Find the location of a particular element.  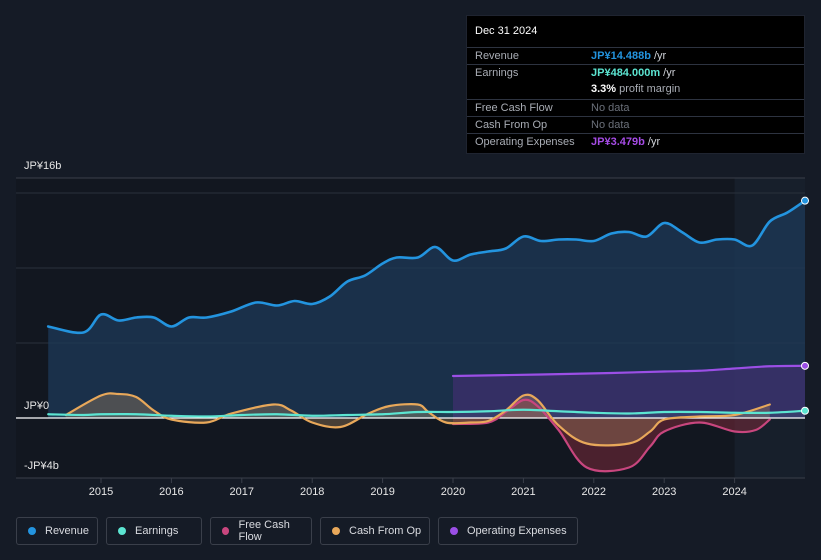

tooltip-label: Free Cash Flow is located at coordinates (514, 107).